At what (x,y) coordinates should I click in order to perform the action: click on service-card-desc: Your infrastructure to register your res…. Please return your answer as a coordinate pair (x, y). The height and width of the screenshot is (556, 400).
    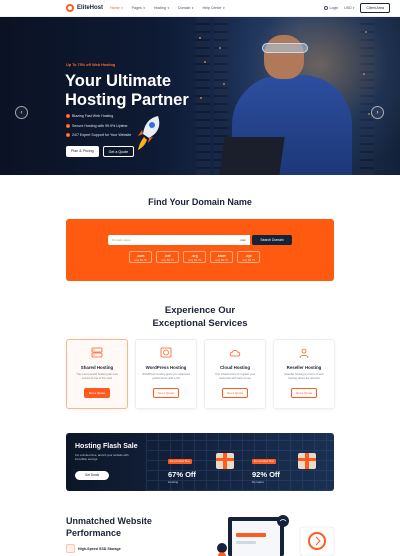
    Looking at the image, I should click on (235, 376).